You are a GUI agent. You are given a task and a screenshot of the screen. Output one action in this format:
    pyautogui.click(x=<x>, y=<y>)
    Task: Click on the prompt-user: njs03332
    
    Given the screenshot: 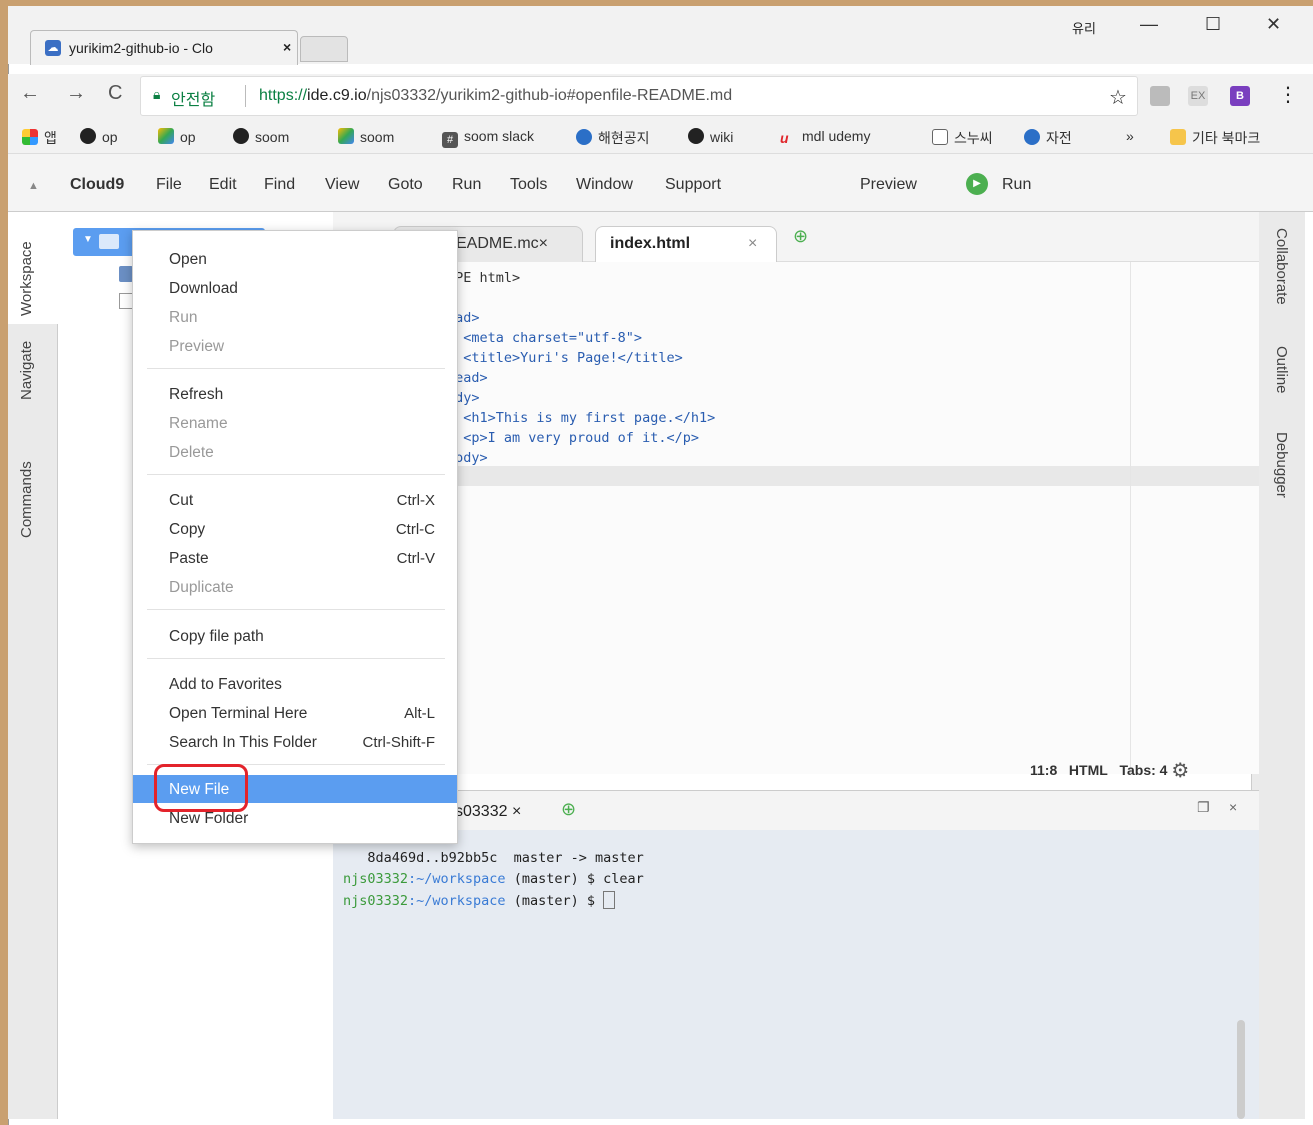 What is the action you would take?
    pyautogui.click(x=376, y=879)
    